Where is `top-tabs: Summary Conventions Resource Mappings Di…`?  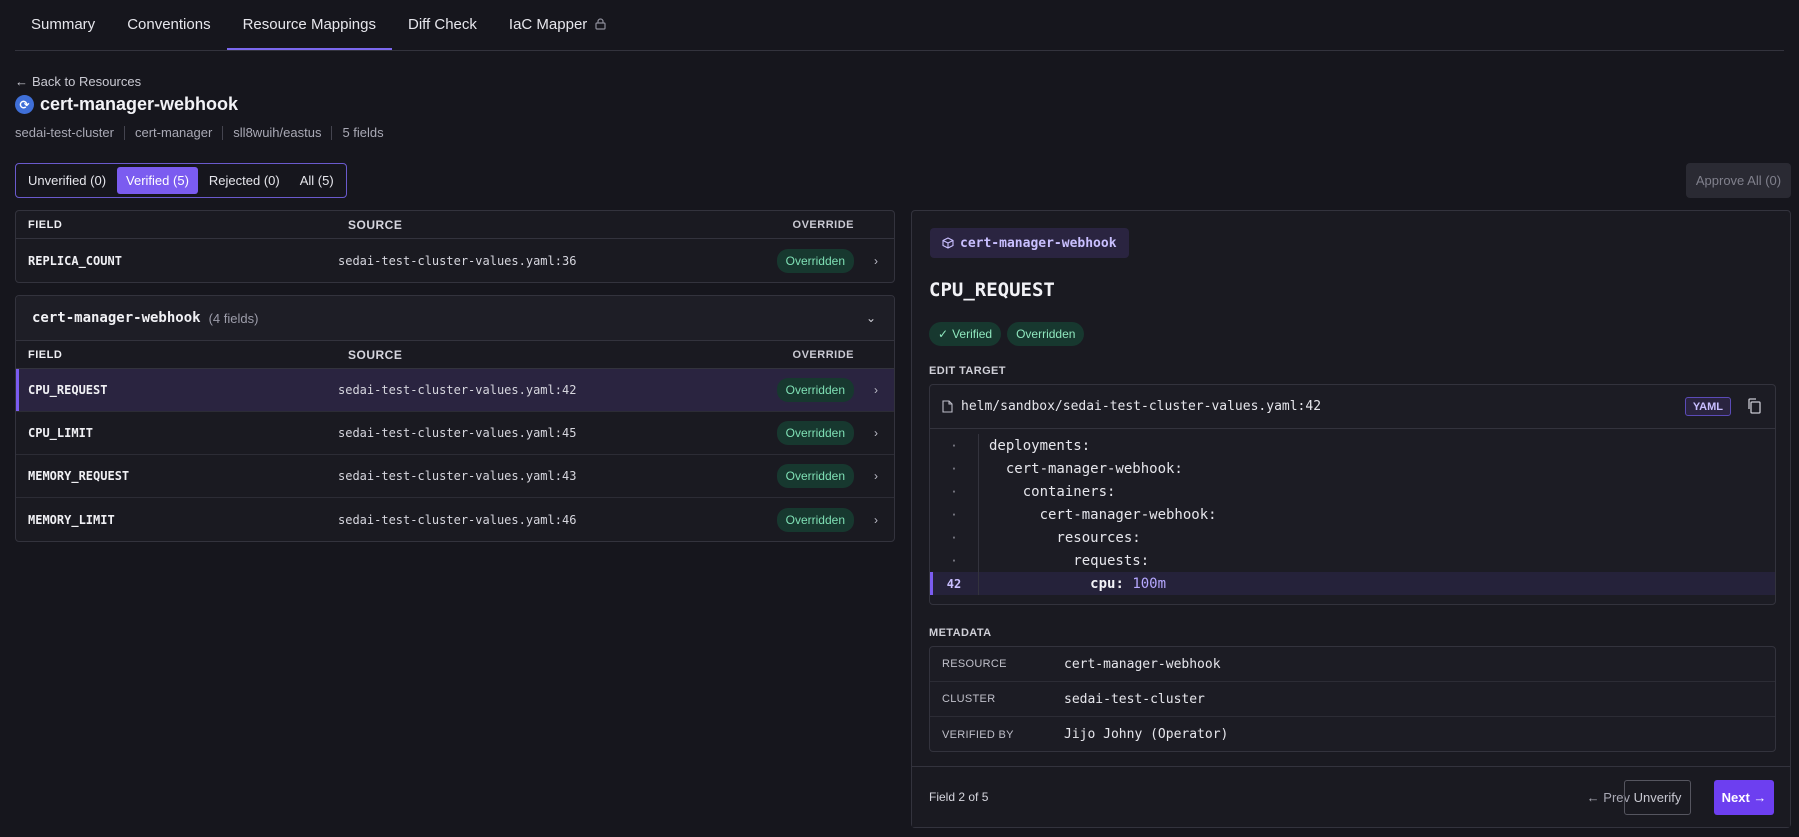
top-tabs: Summary Conventions Resource Mappings Di… is located at coordinates (899, 25).